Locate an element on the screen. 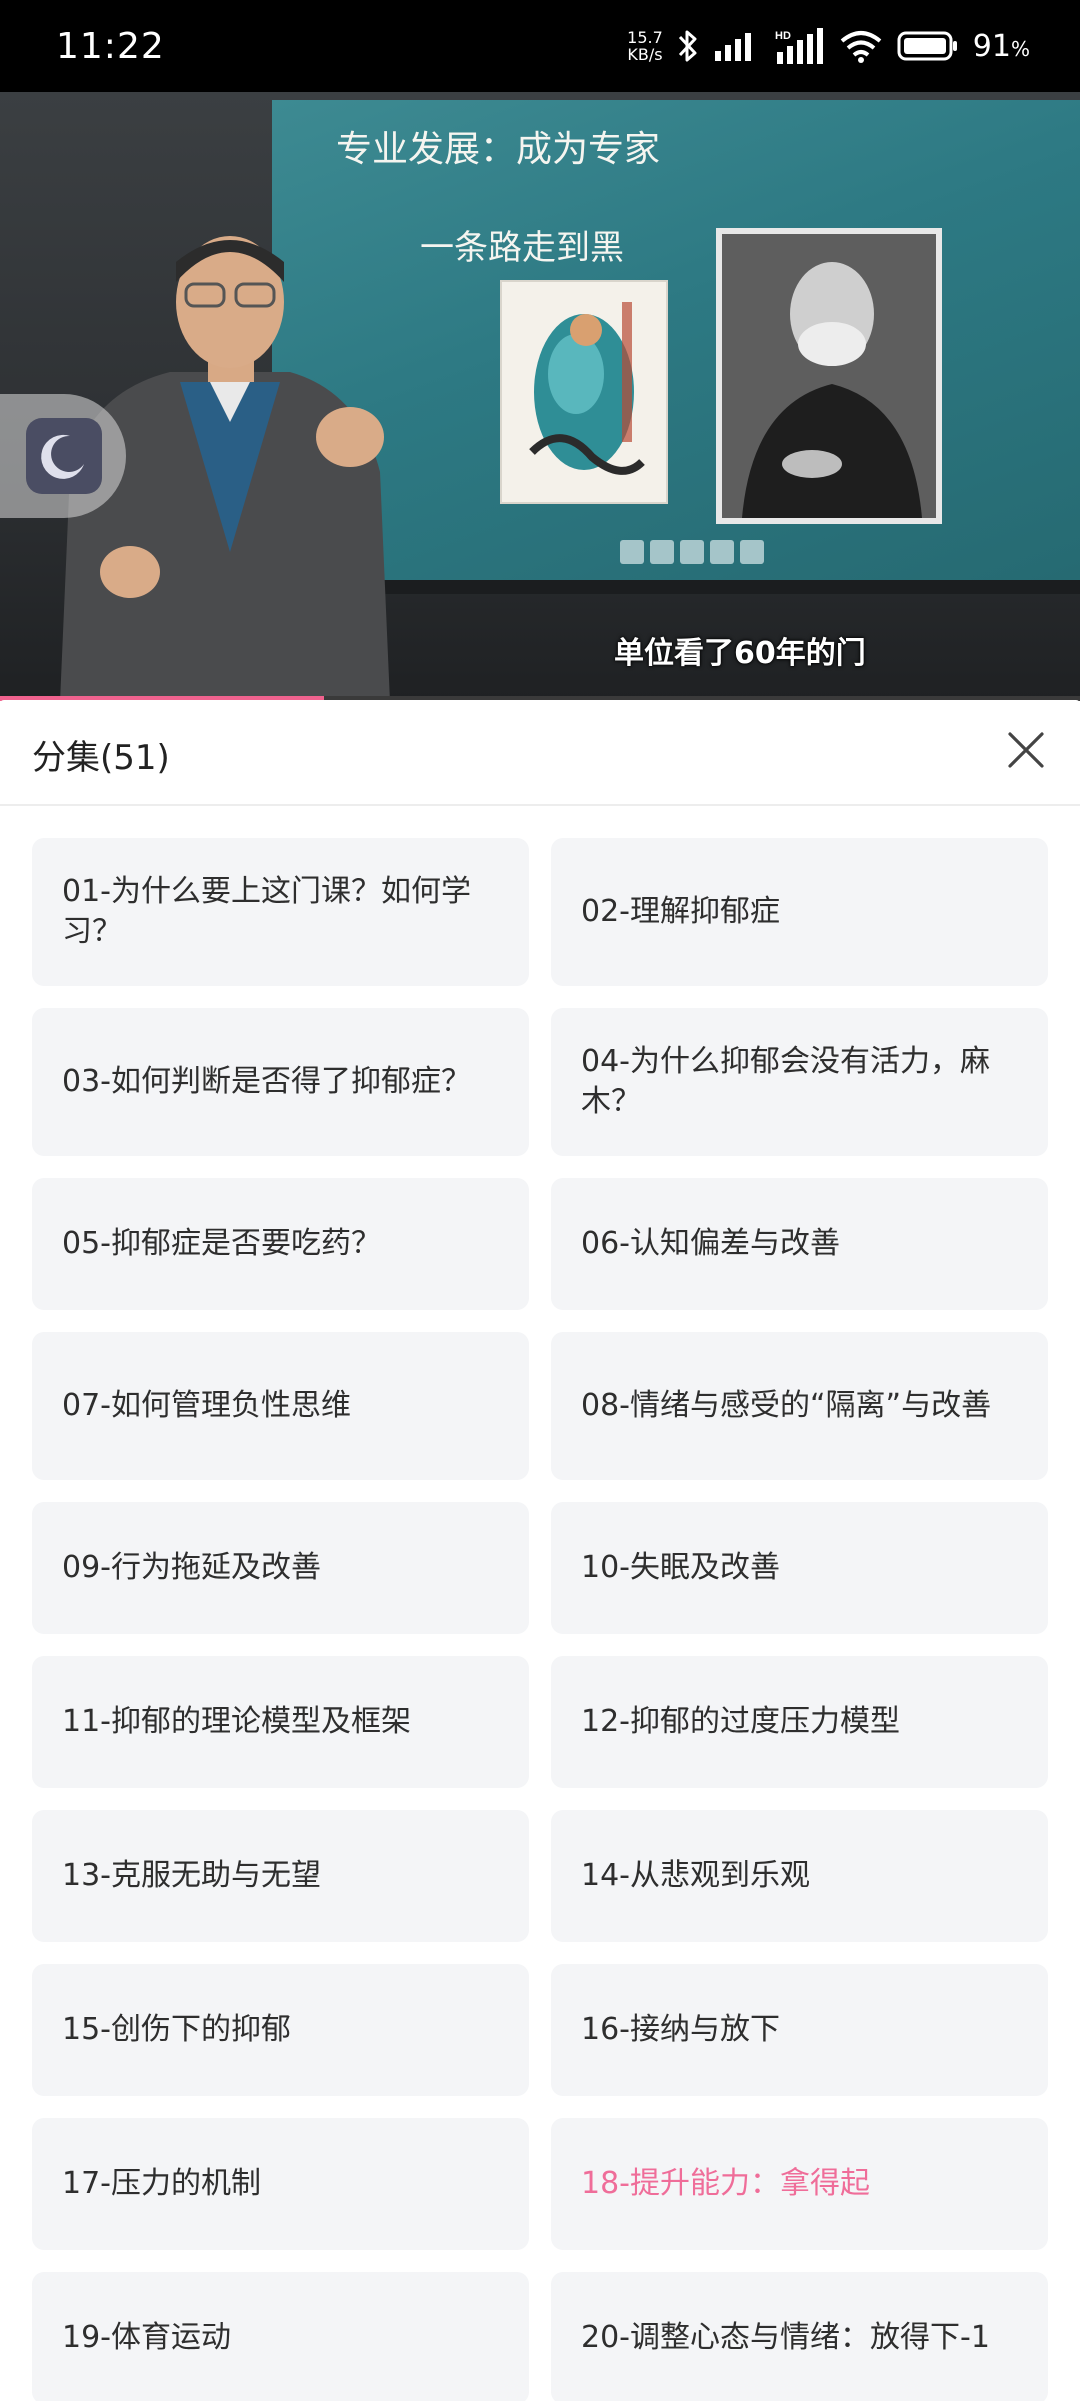  episode-label: 17-压力的机制 is located at coordinates (161, 2183).